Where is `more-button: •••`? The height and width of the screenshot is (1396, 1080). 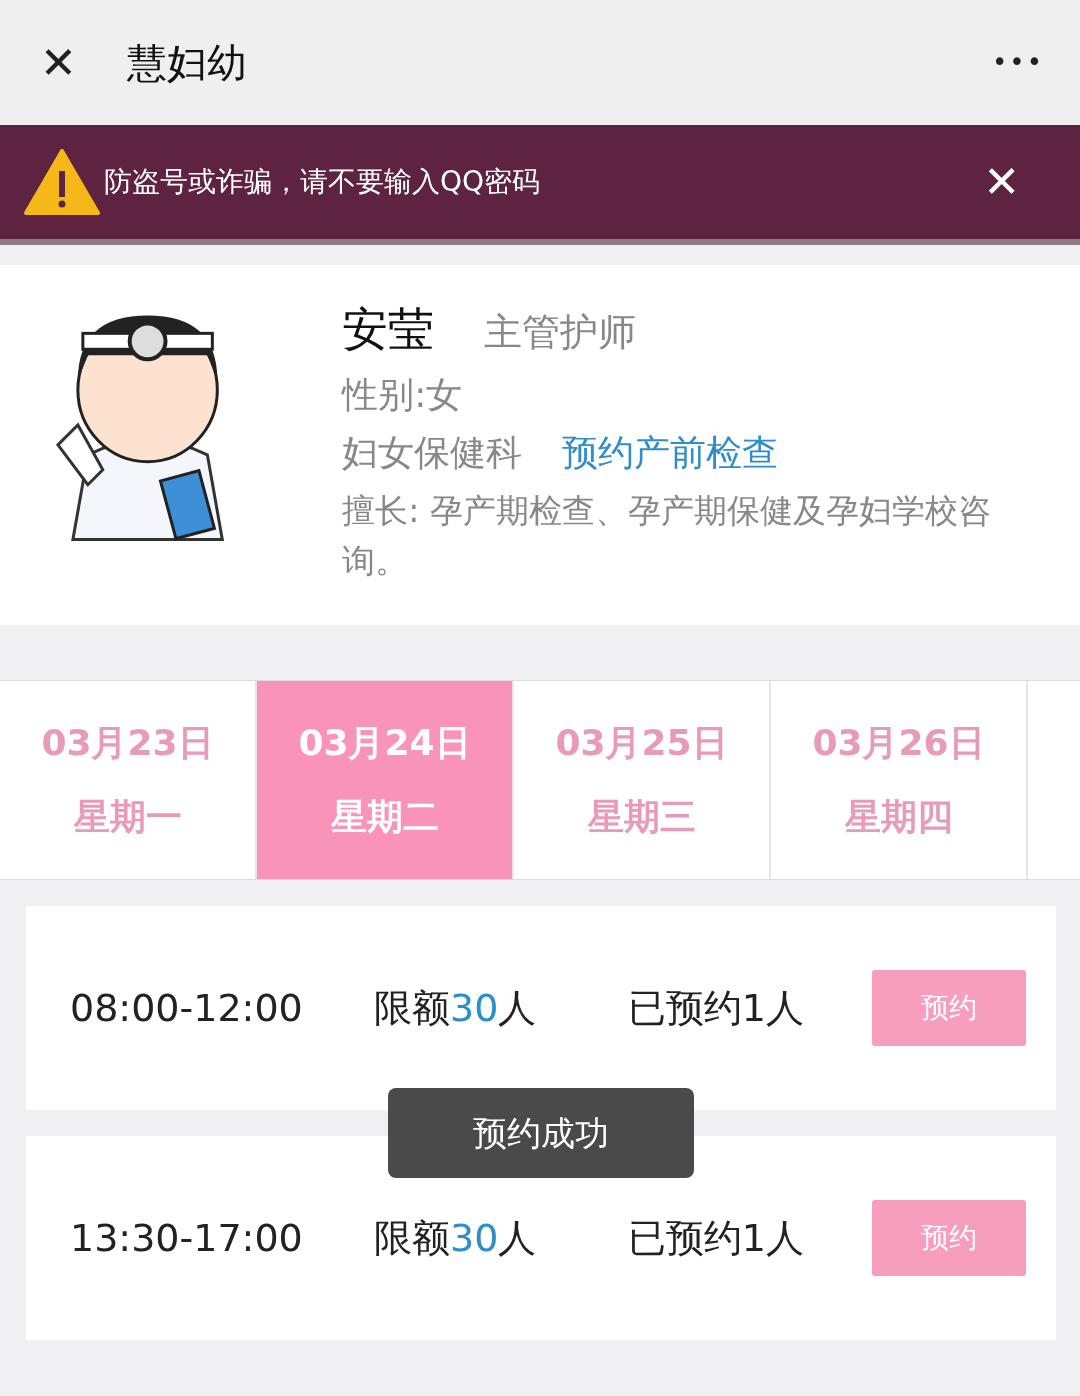 more-button: ••• is located at coordinates (1018, 62).